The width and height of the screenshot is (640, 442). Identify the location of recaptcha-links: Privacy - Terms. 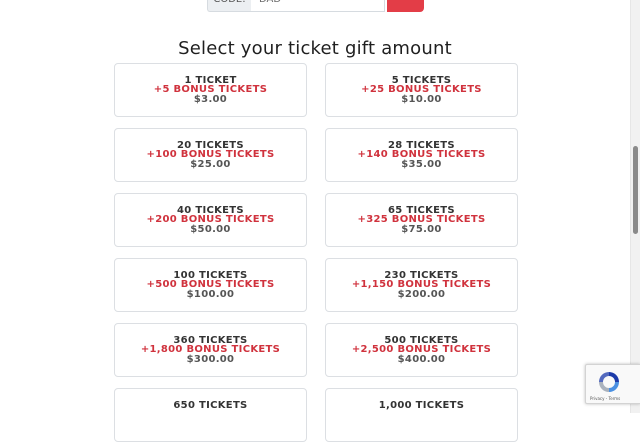
(605, 398).